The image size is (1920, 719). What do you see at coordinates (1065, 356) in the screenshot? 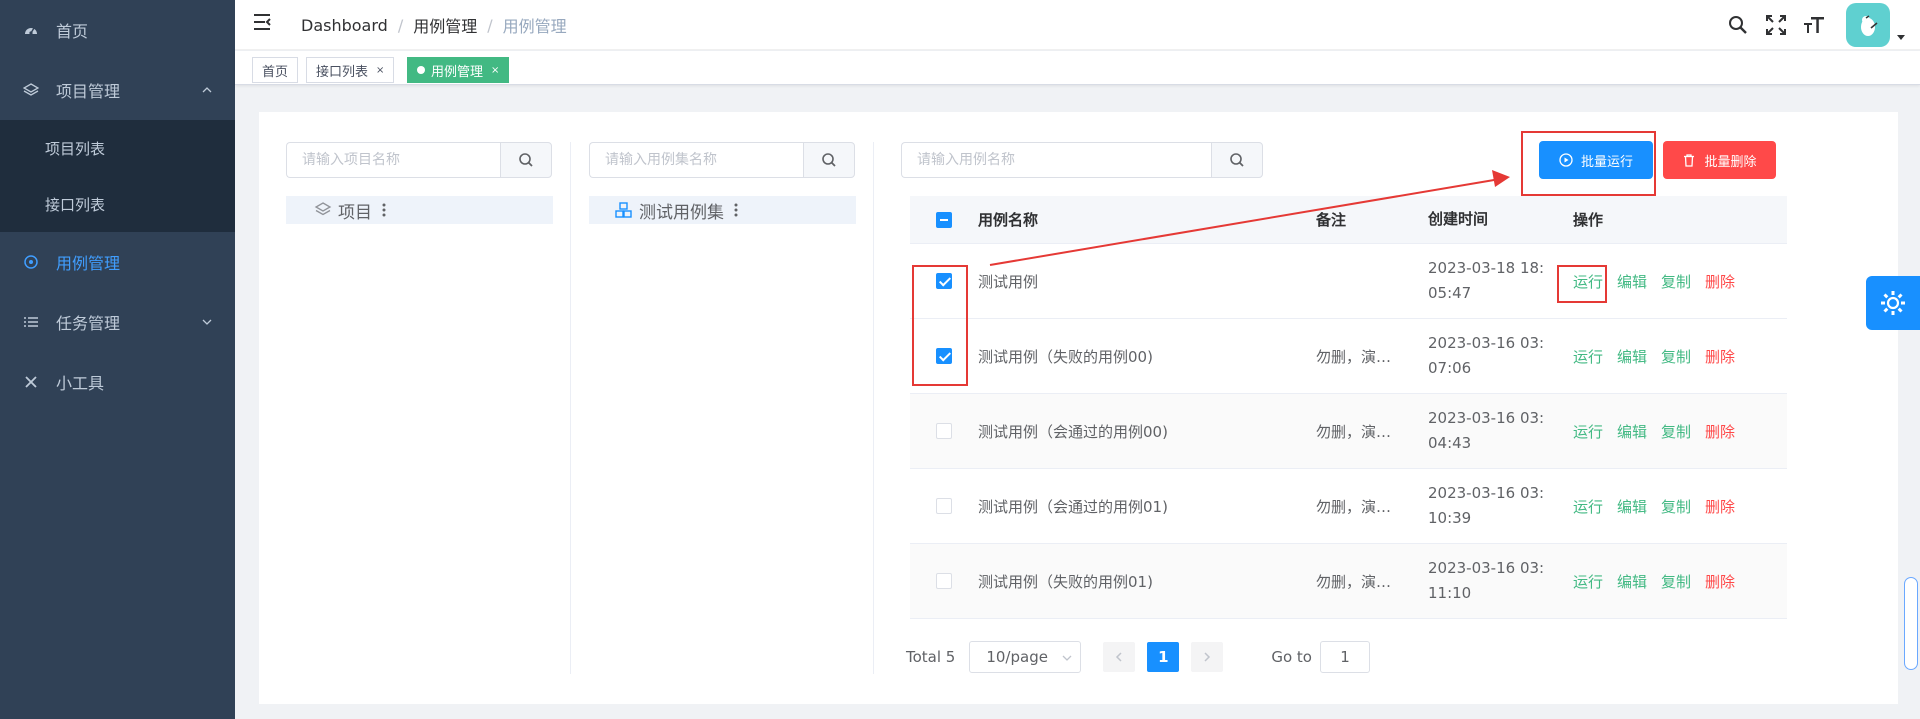
I see `case-name: 测试用例（失败的用例00)` at bounding box center [1065, 356].